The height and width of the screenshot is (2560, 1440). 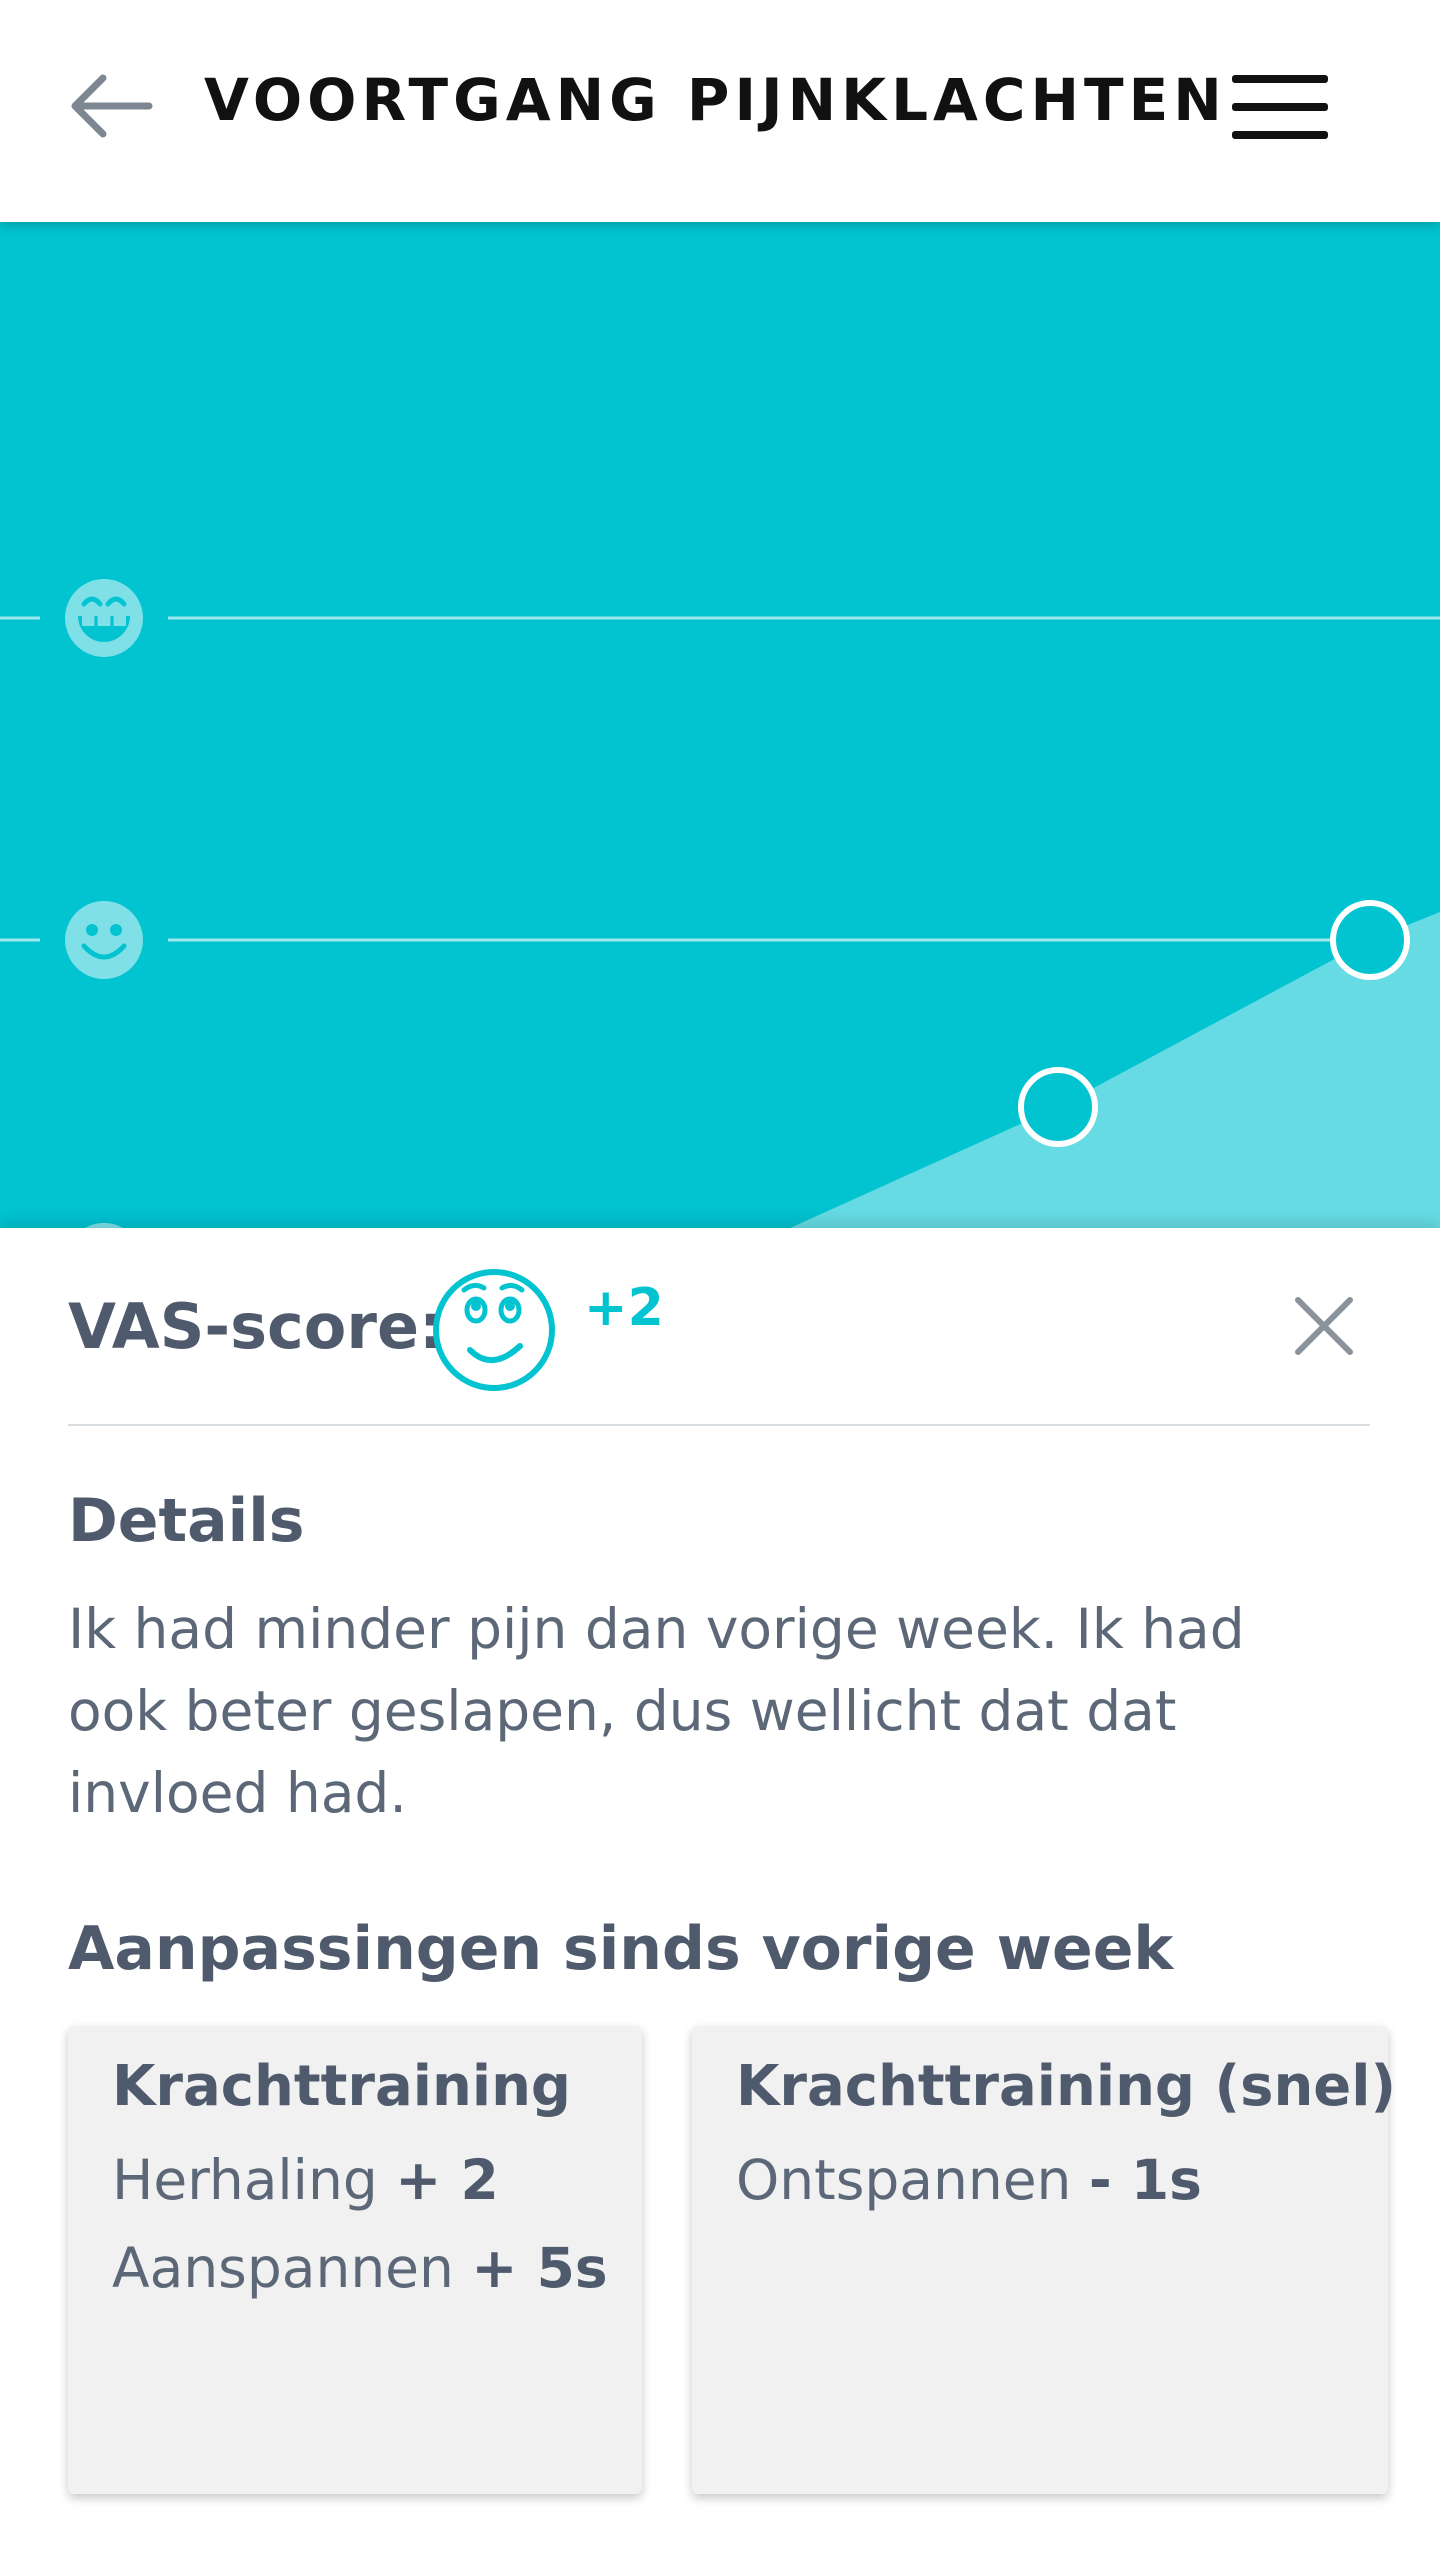 What do you see at coordinates (104, 618) in the screenshot?
I see `very-happy-face-icon` at bounding box center [104, 618].